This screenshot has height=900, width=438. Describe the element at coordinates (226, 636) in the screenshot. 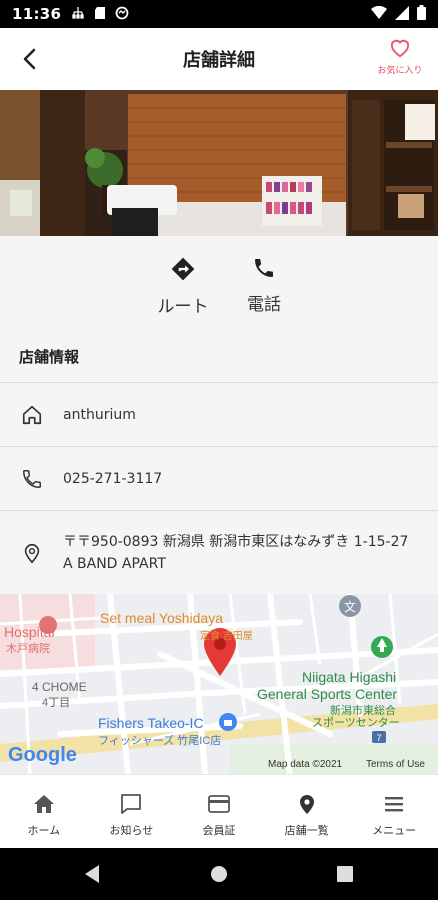

I see `map-label-set-meal-jp: 定食 吉田屋` at that location.